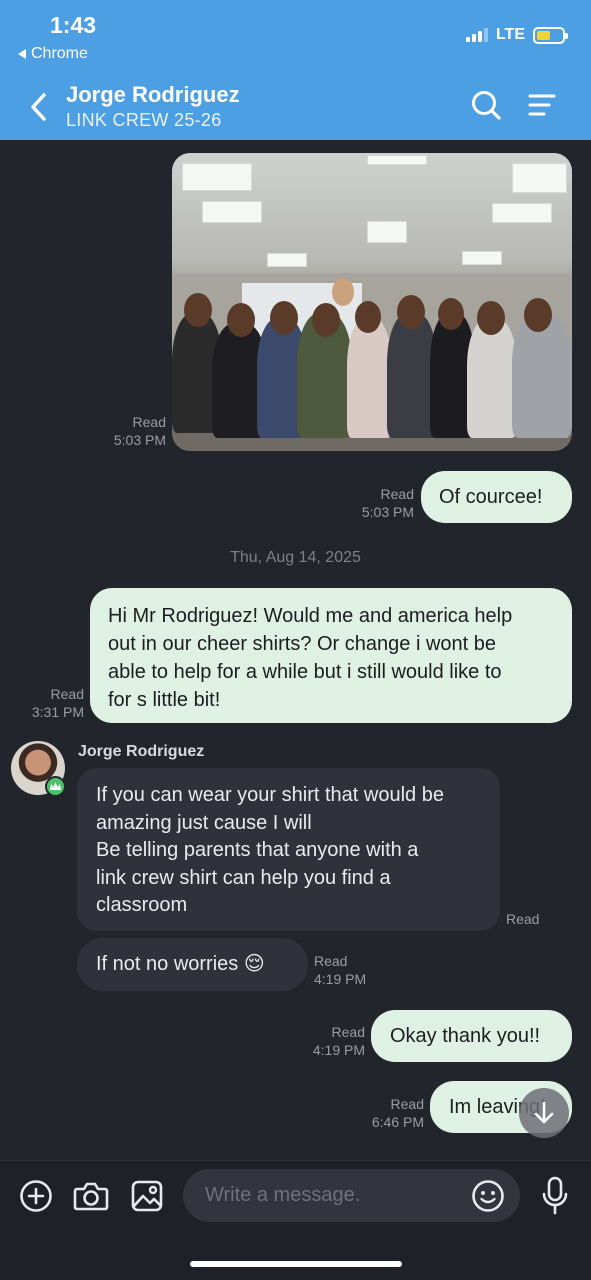 The width and height of the screenshot is (591, 1280). What do you see at coordinates (192, 964) in the screenshot?
I see `message-incoming: If not no worries 😌` at bounding box center [192, 964].